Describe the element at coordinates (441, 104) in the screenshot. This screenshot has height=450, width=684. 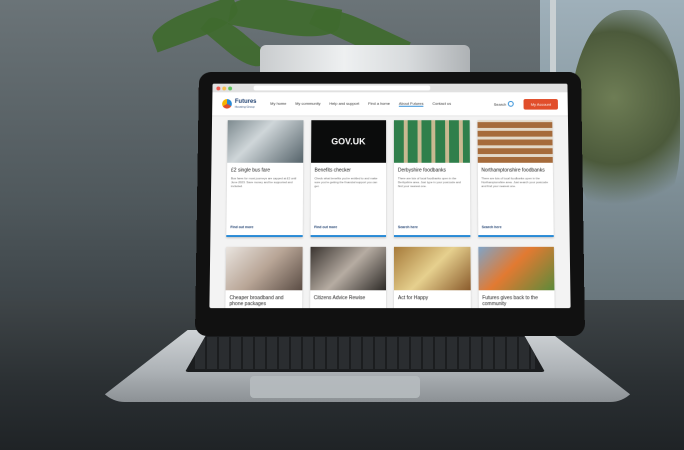
I see `nav-contact-us: Contact us` at that location.